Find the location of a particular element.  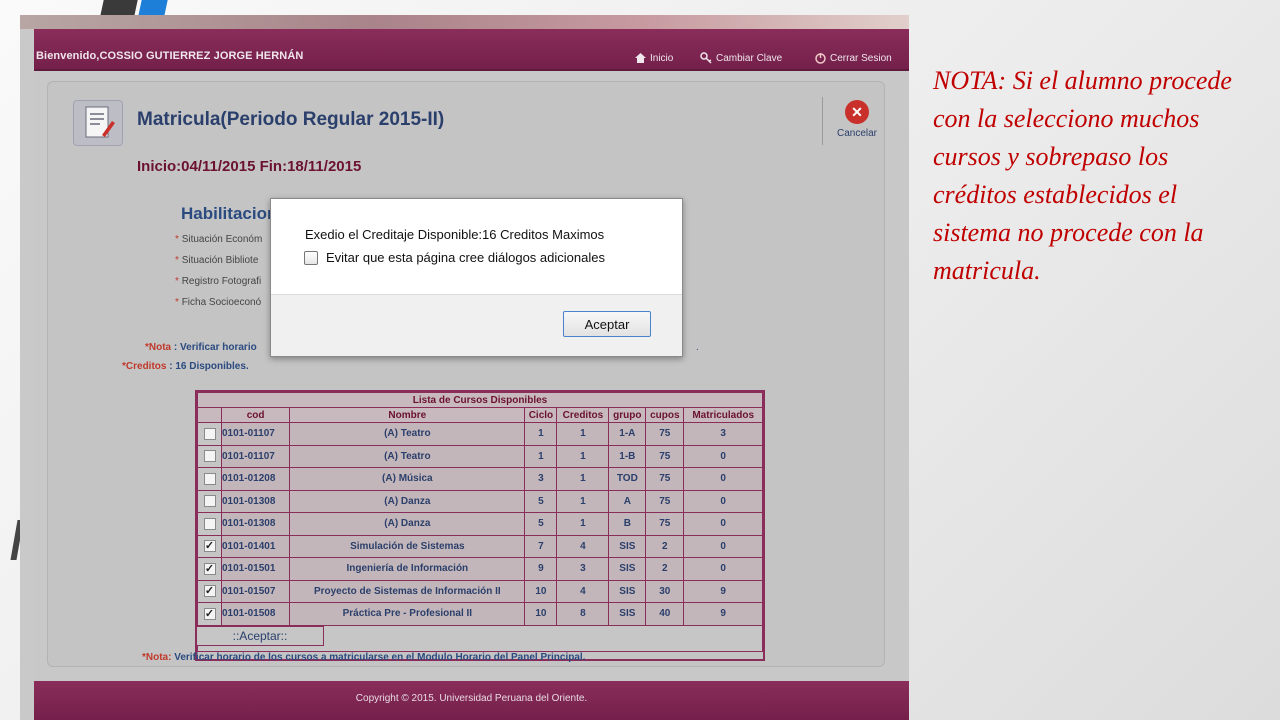

cell-grupo: 1-A is located at coordinates (627, 434).